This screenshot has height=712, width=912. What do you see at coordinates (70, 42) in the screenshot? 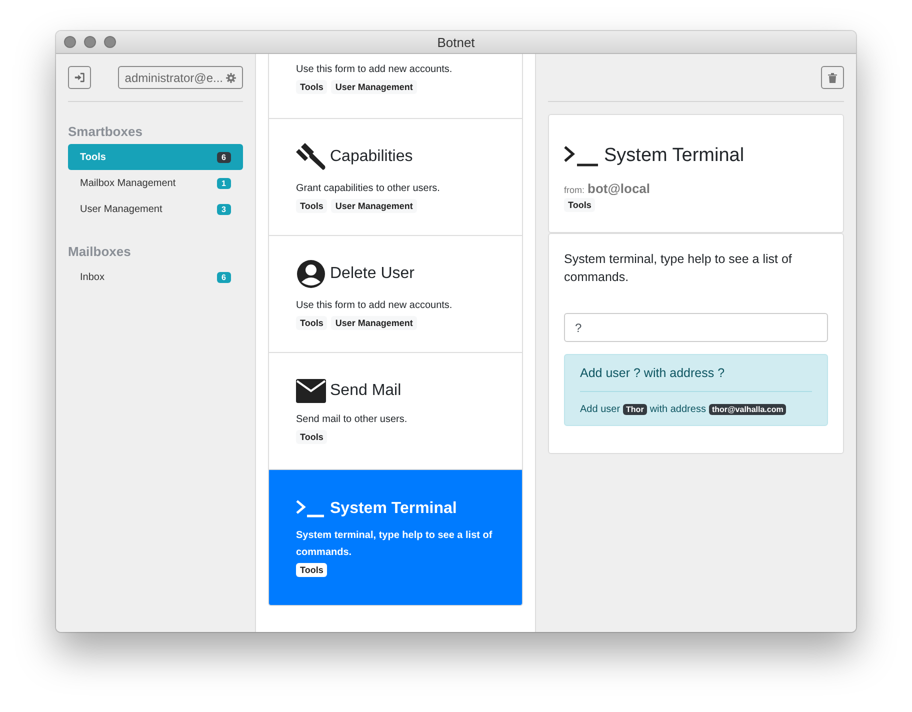
I see `close-button` at bounding box center [70, 42].